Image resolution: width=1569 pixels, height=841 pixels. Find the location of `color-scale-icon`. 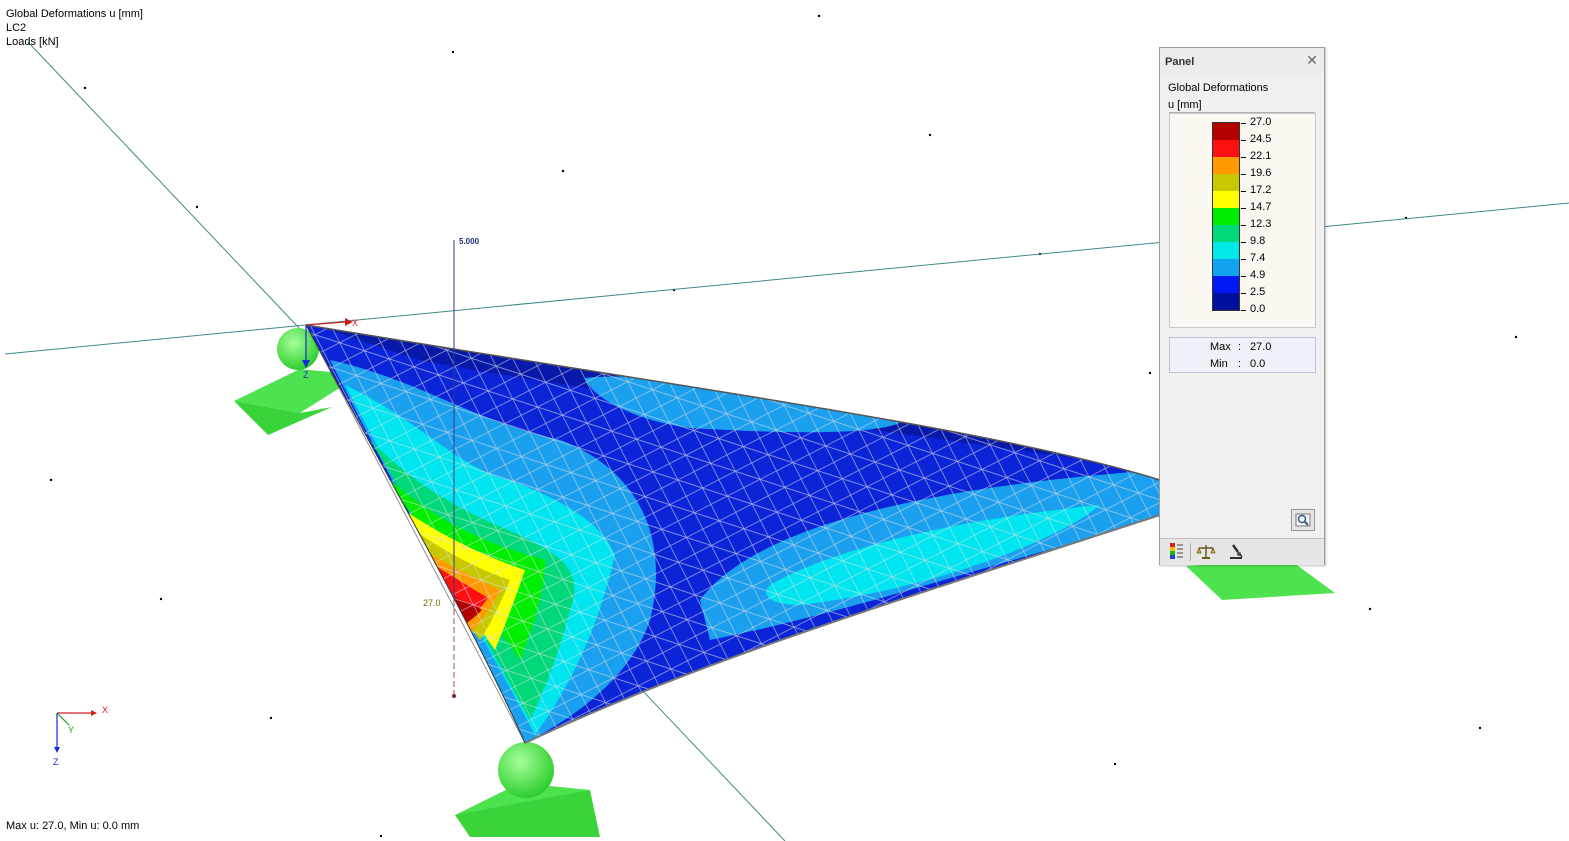

color-scale-icon is located at coordinates (1176, 551).